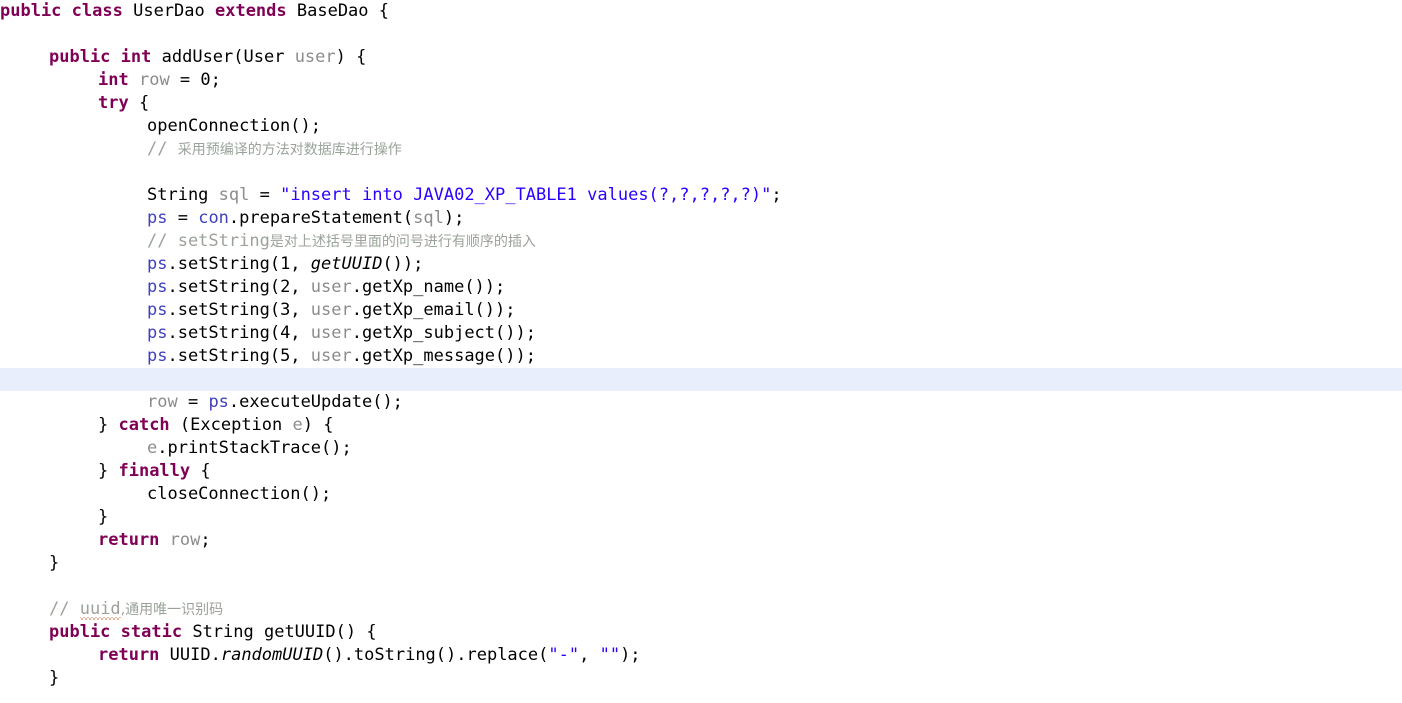 The width and height of the screenshot is (1402, 703). I want to click on code-line: public static String getUUID() {, so click(701, 632).